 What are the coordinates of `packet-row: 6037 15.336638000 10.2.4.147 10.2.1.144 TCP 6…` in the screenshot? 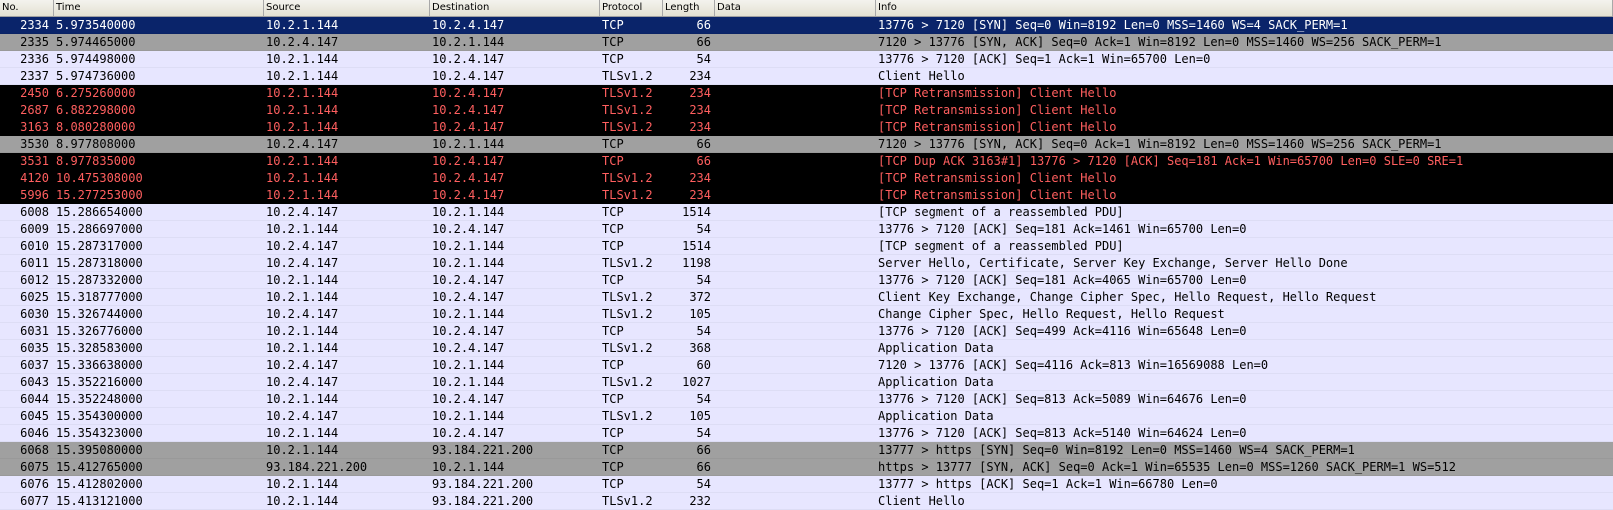 It's located at (806, 365).